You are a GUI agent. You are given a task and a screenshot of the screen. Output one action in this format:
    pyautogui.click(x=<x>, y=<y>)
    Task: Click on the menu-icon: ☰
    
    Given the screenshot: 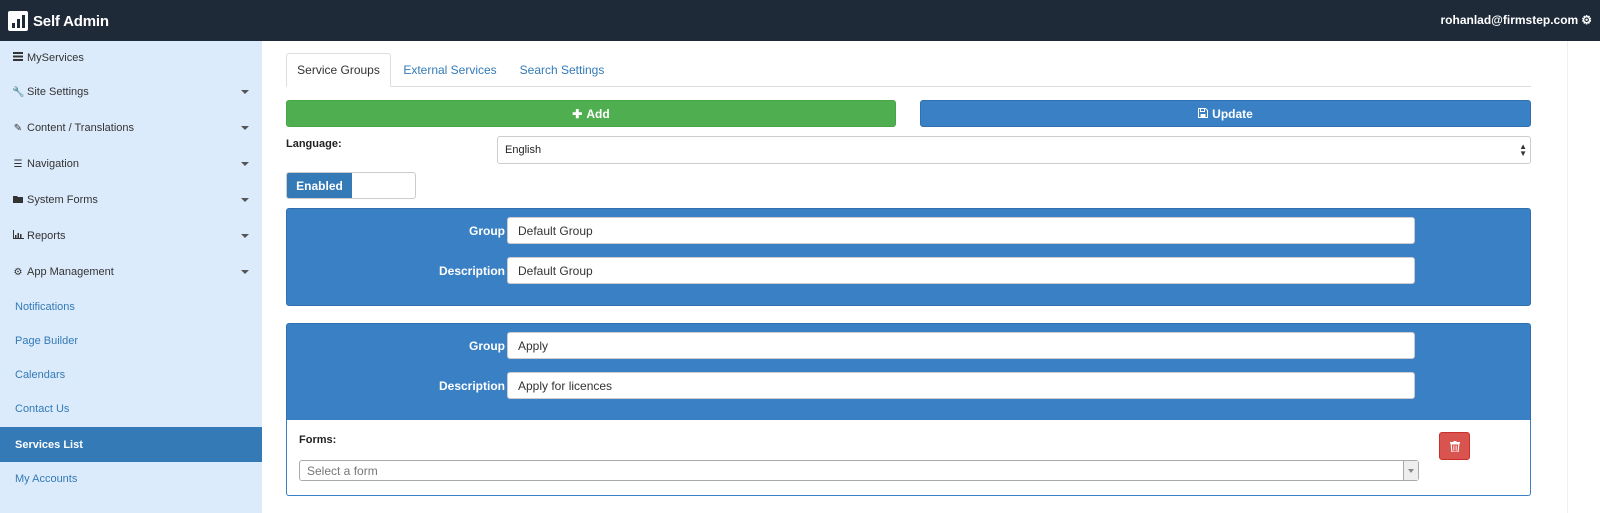 What is the action you would take?
    pyautogui.click(x=18, y=164)
    